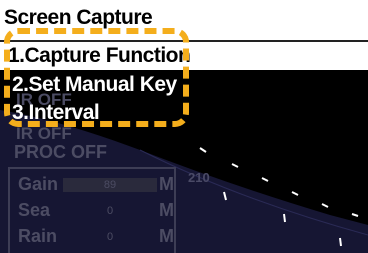 The width and height of the screenshot is (368, 253). I want to click on menu-item-set-manual-key: 2.Set Manual Key, so click(94, 85).